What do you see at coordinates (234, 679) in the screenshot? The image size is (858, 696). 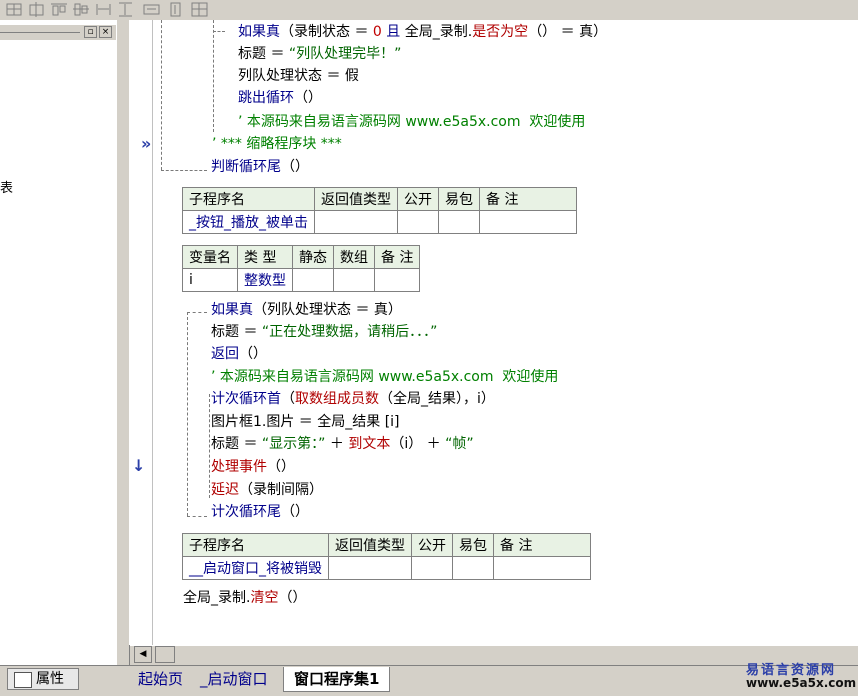 I see `tab-startup-window: _启动窗口` at bounding box center [234, 679].